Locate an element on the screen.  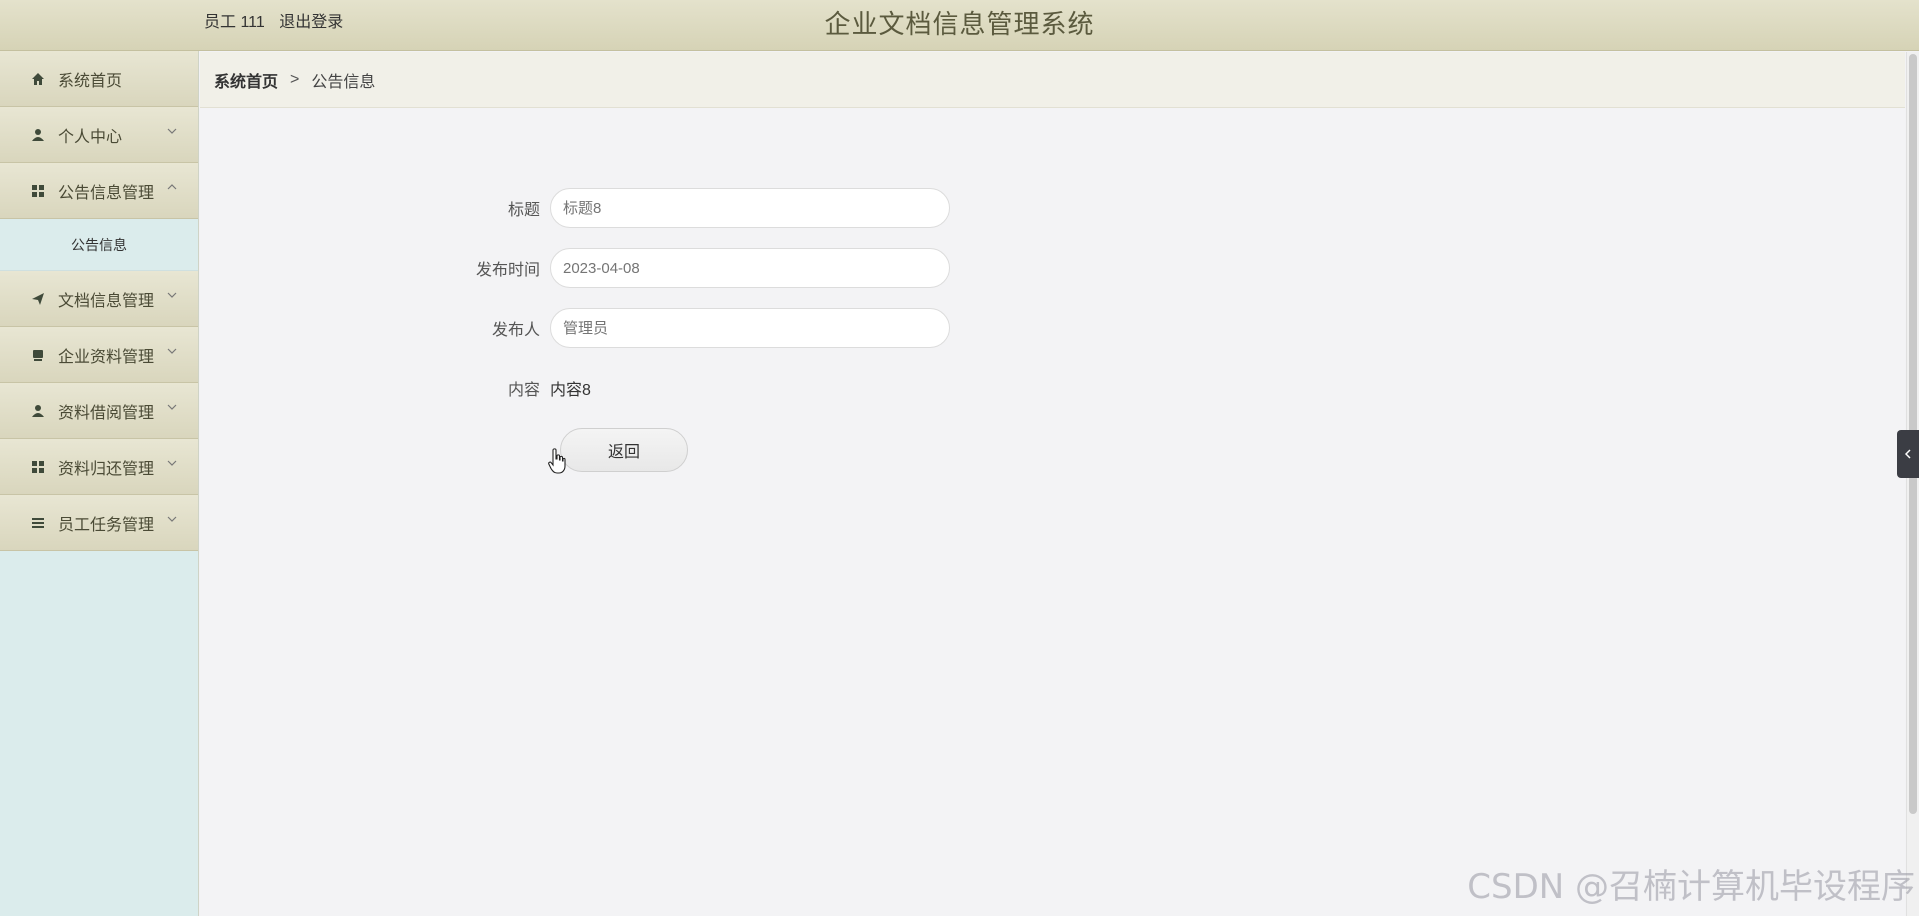
title-label: 标题 is located at coordinates (523, 210).